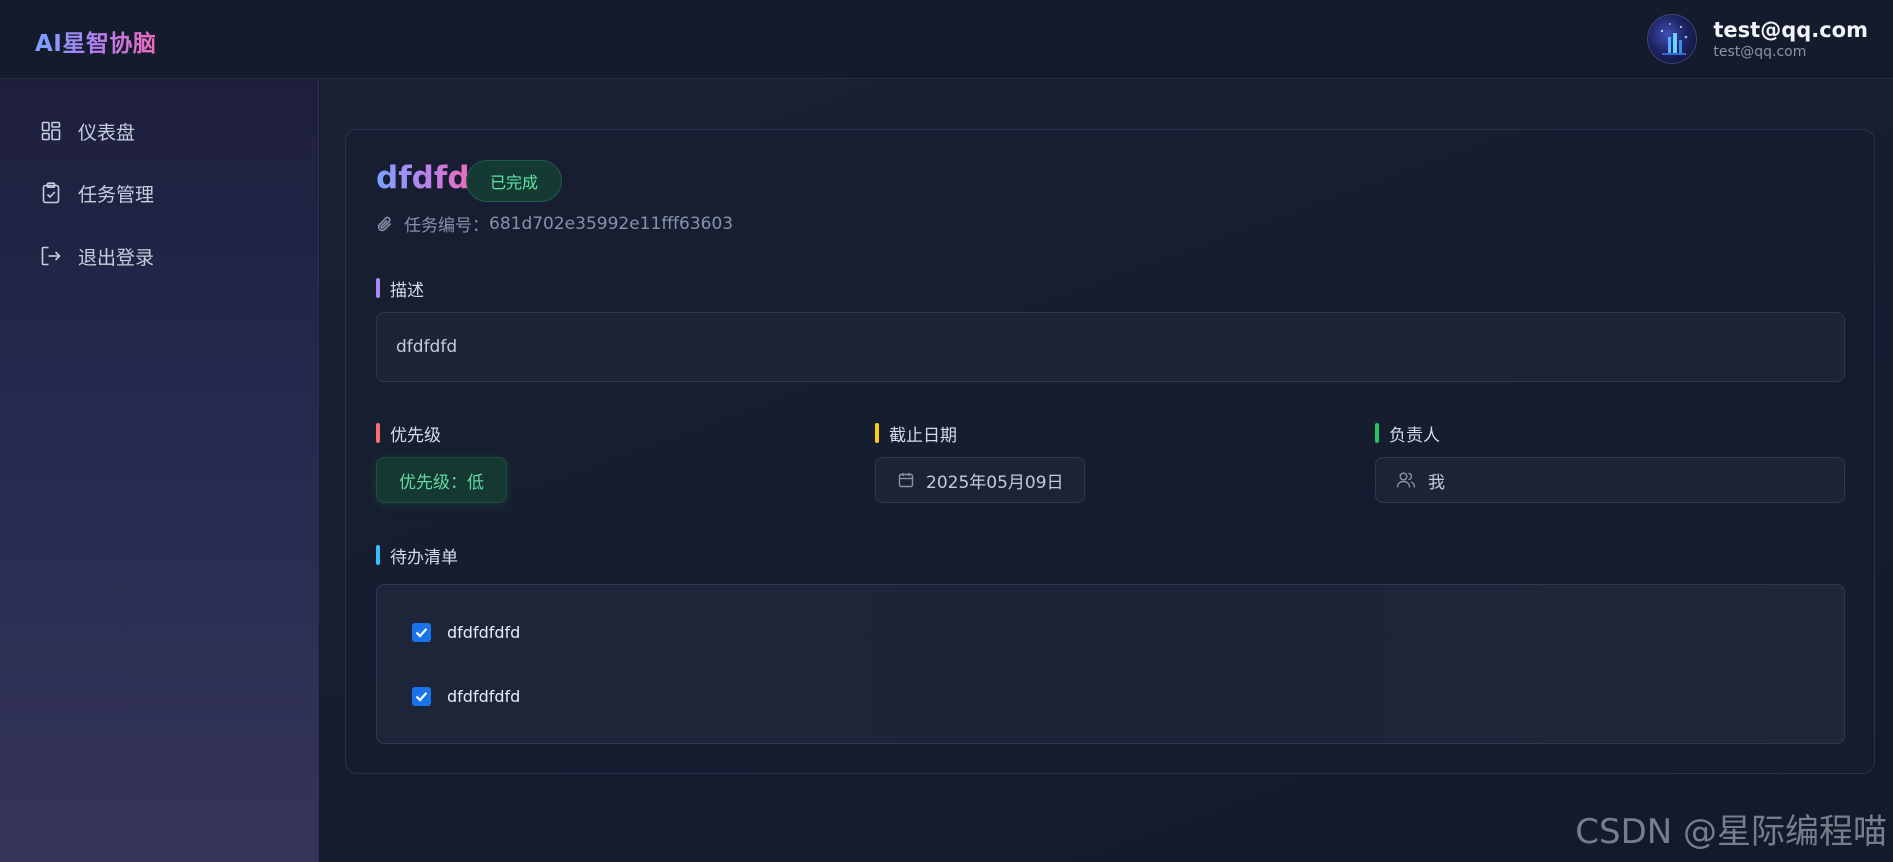  I want to click on status-badge: 已完成, so click(514, 181).